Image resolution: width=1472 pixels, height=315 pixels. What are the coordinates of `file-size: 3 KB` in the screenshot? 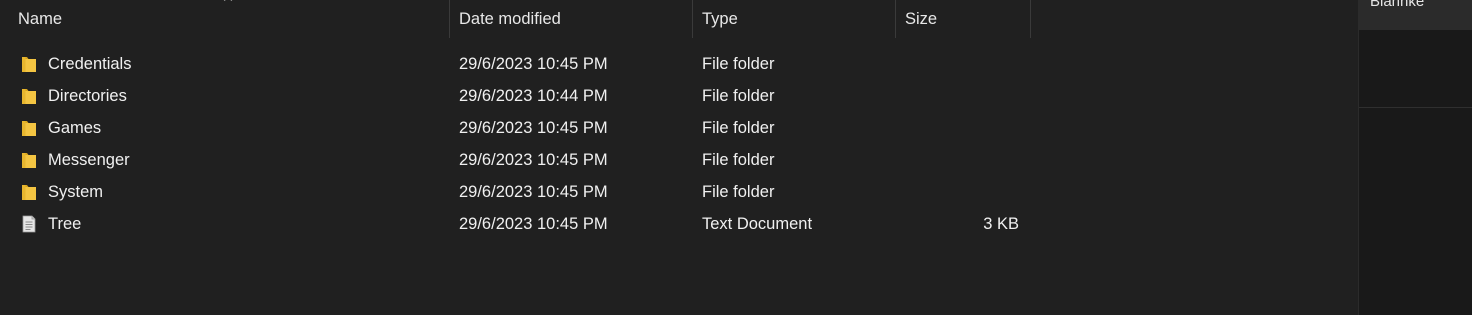 It's located at (1001, 224).